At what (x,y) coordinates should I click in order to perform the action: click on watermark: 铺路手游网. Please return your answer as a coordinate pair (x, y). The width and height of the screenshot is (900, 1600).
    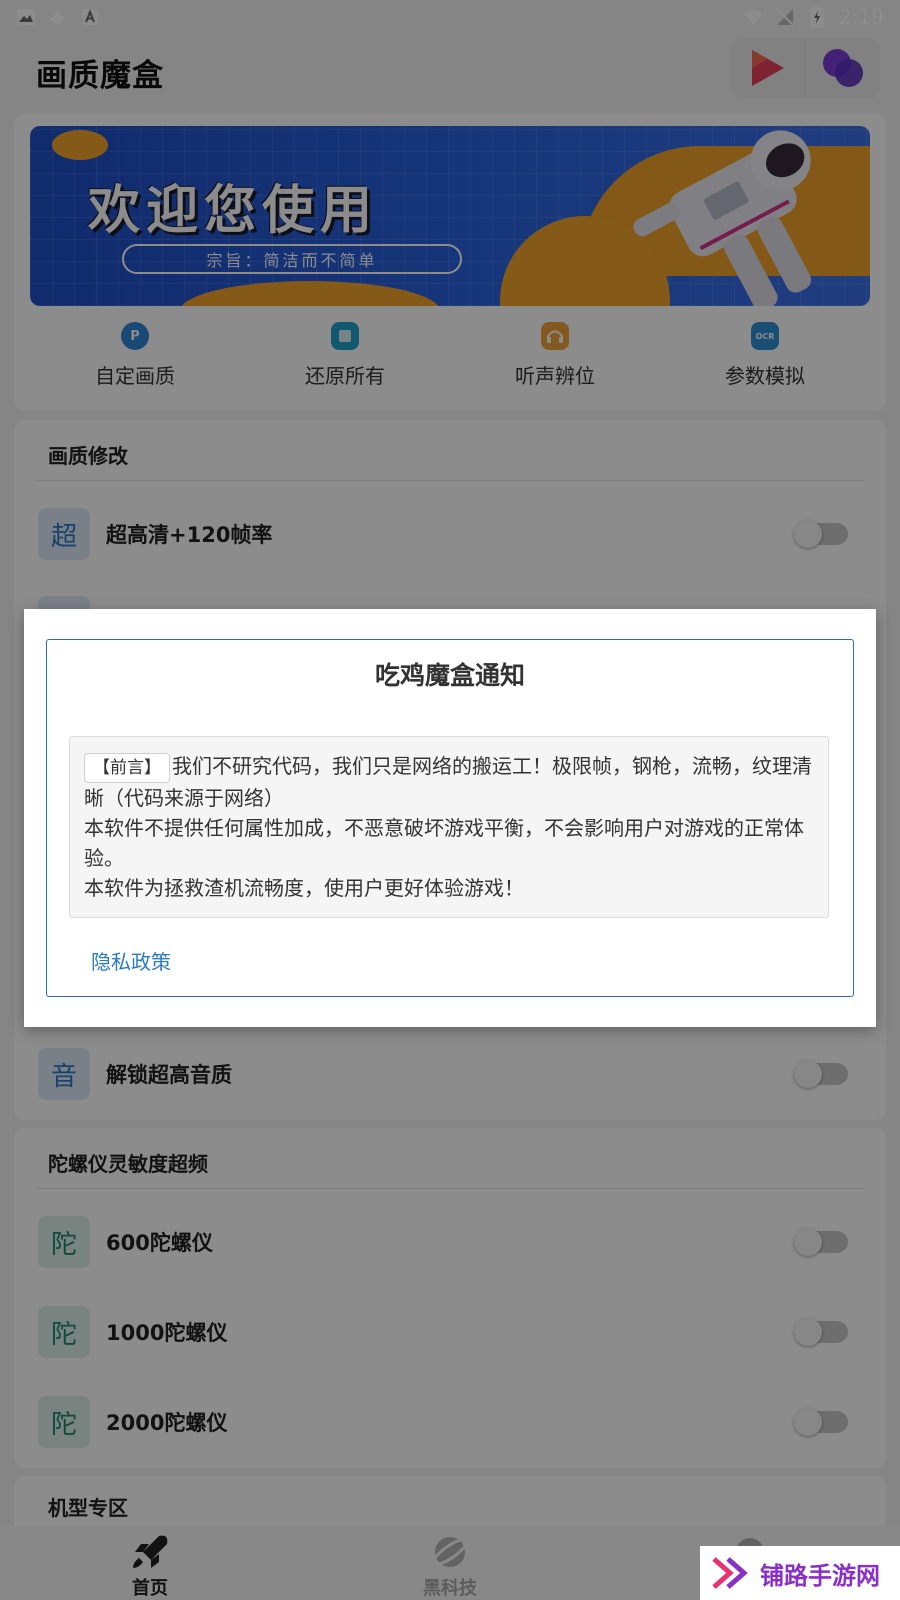
    Looking at the image, I should click on (800, 1573).